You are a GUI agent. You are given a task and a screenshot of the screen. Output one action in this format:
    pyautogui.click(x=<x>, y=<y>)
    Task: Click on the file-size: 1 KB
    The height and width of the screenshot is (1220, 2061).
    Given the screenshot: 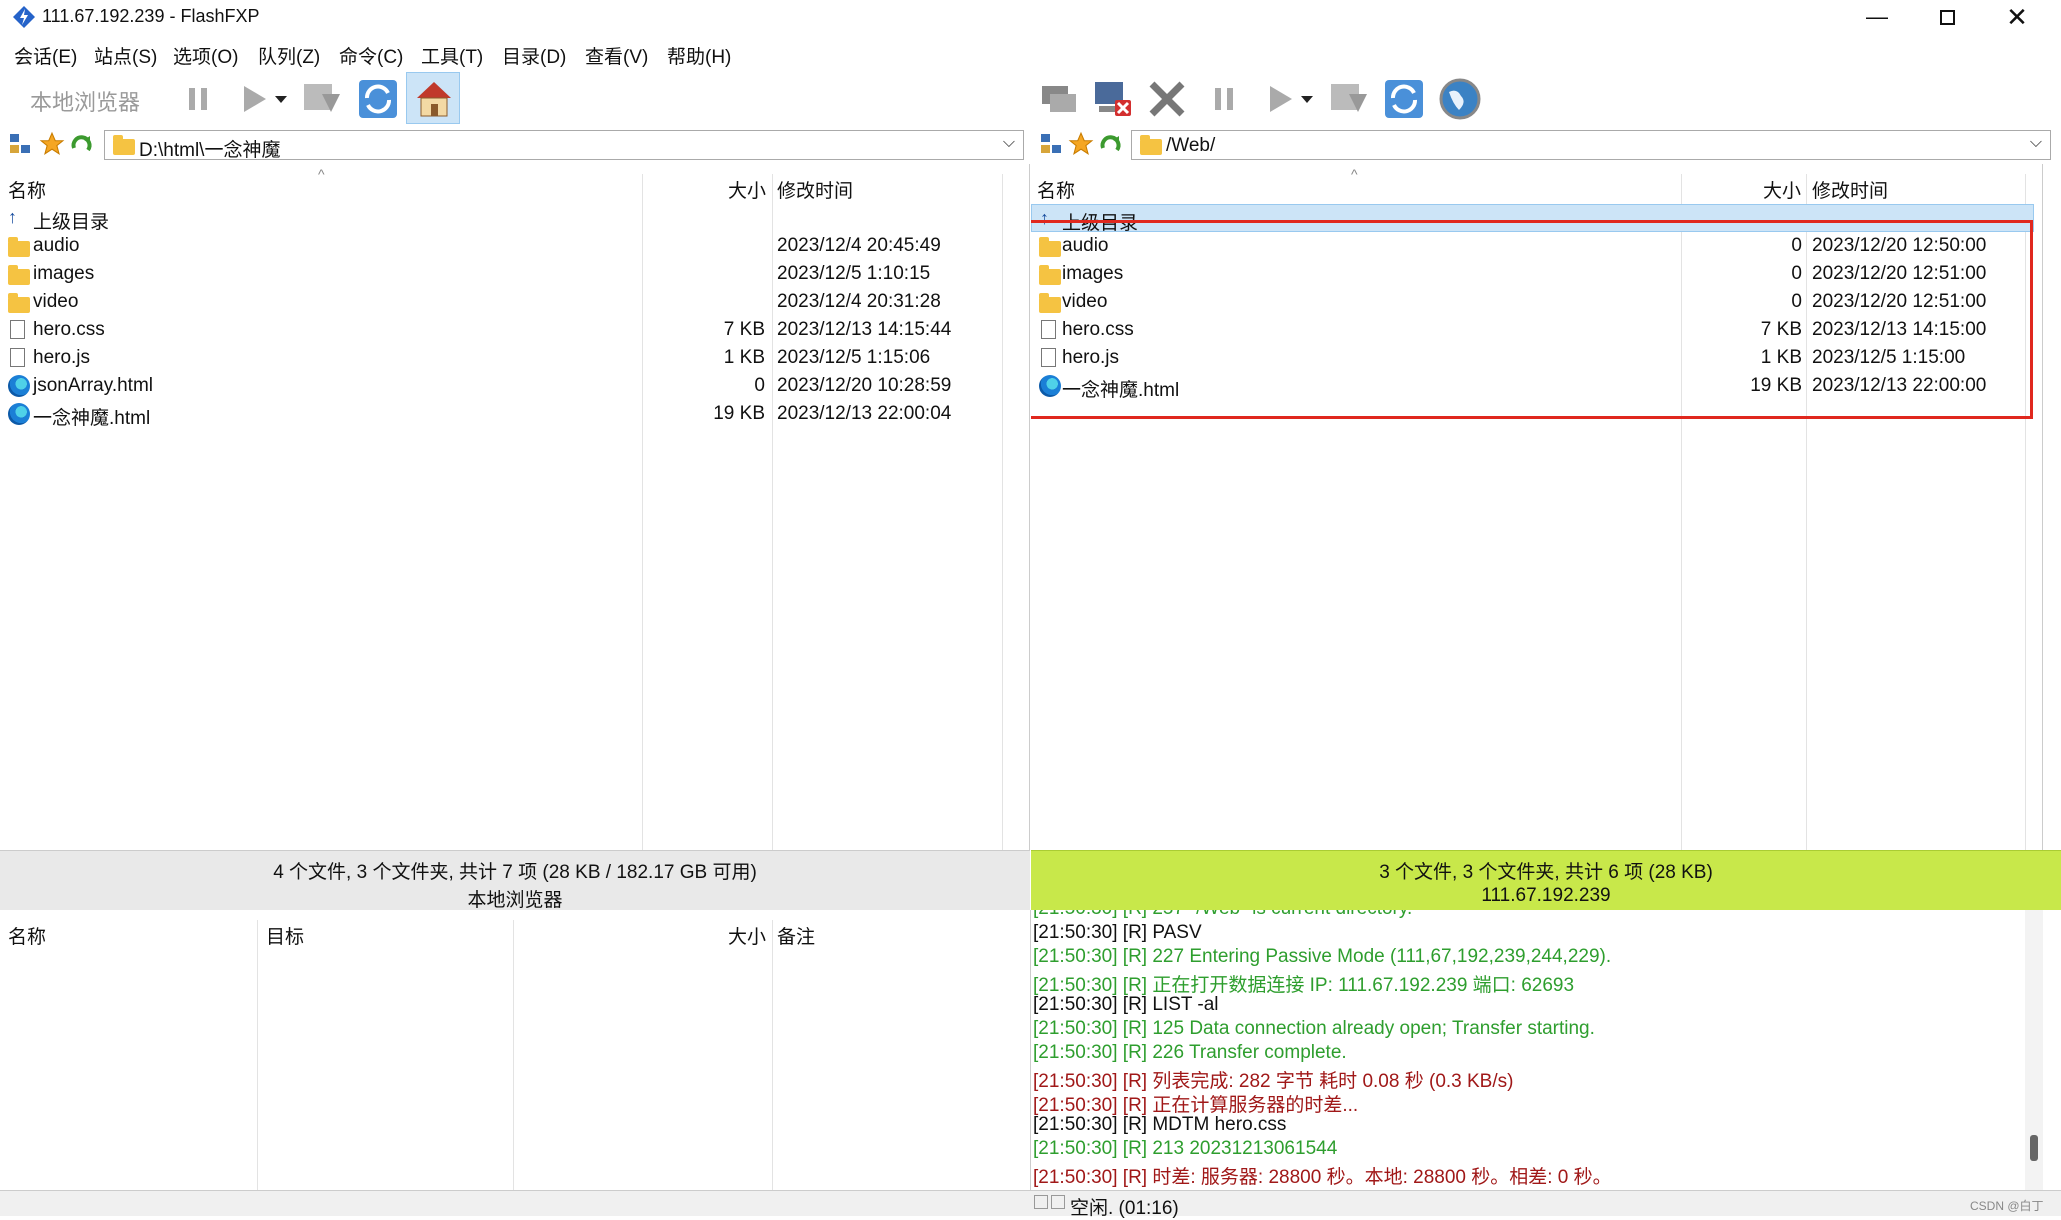 What is the action you would take?
    pyautogui.click(x=744, y=357)
    